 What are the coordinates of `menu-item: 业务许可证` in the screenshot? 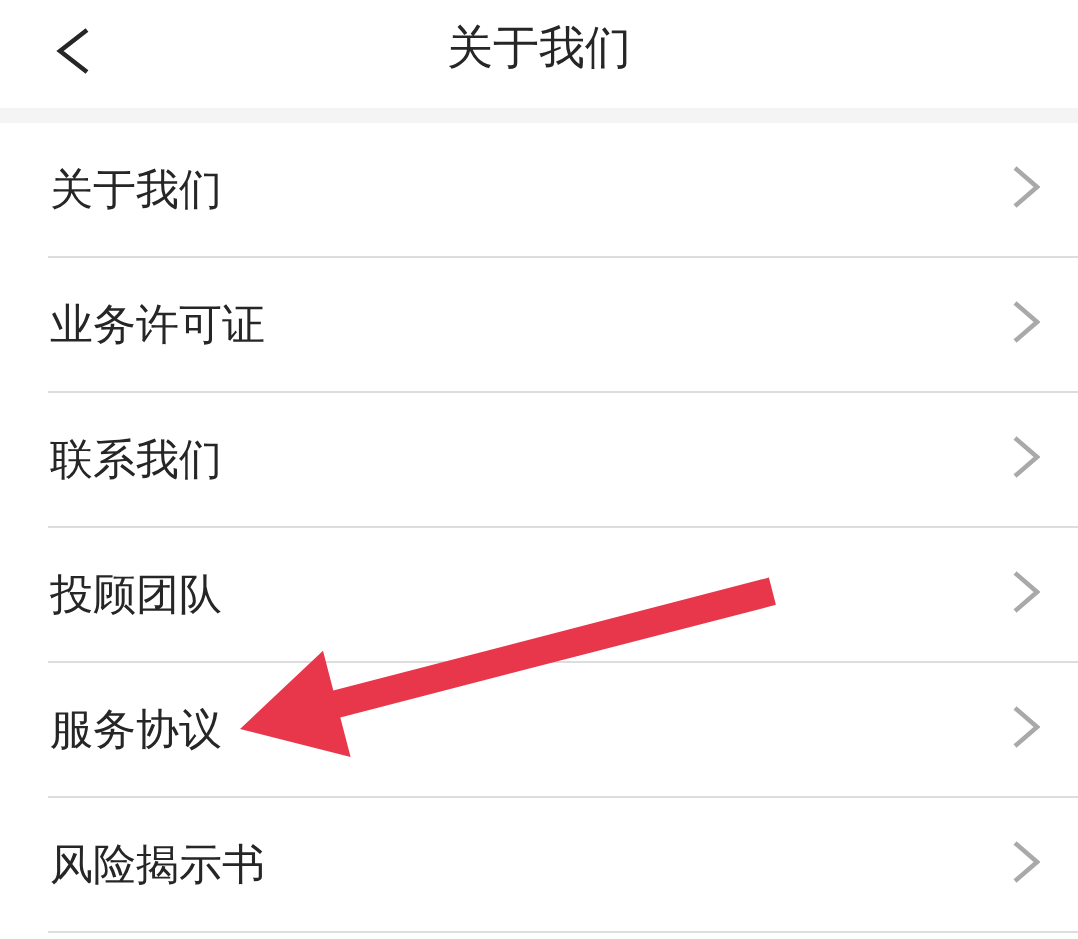 It's located at (563, 325).